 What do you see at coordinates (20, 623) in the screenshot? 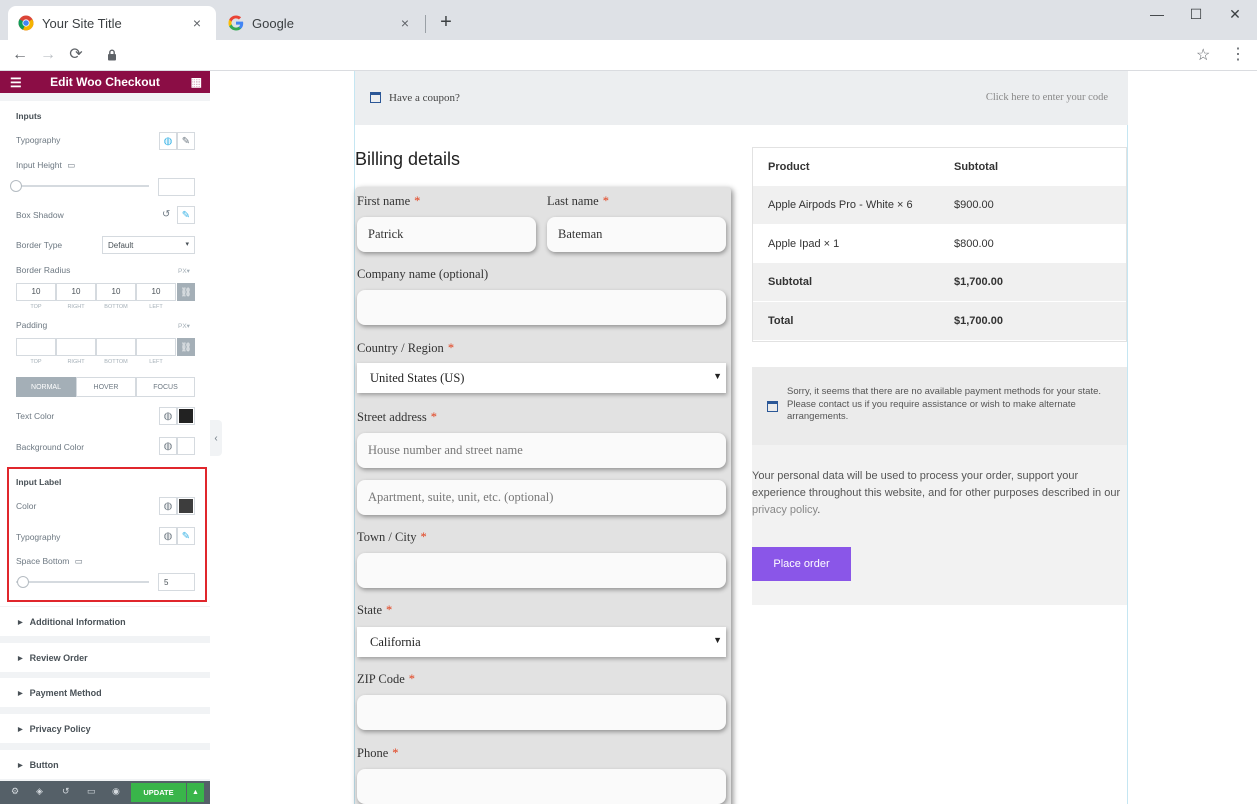
I see `caret-right-icon: ▶` at bounding box center [20, 623].